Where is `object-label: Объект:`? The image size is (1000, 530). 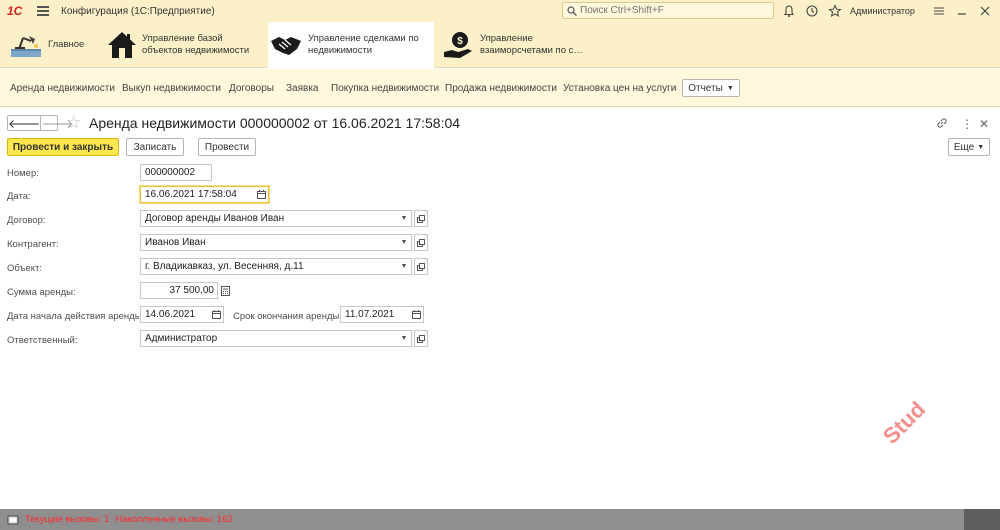
object-label: Объект: is located at coordinates (24, 268).